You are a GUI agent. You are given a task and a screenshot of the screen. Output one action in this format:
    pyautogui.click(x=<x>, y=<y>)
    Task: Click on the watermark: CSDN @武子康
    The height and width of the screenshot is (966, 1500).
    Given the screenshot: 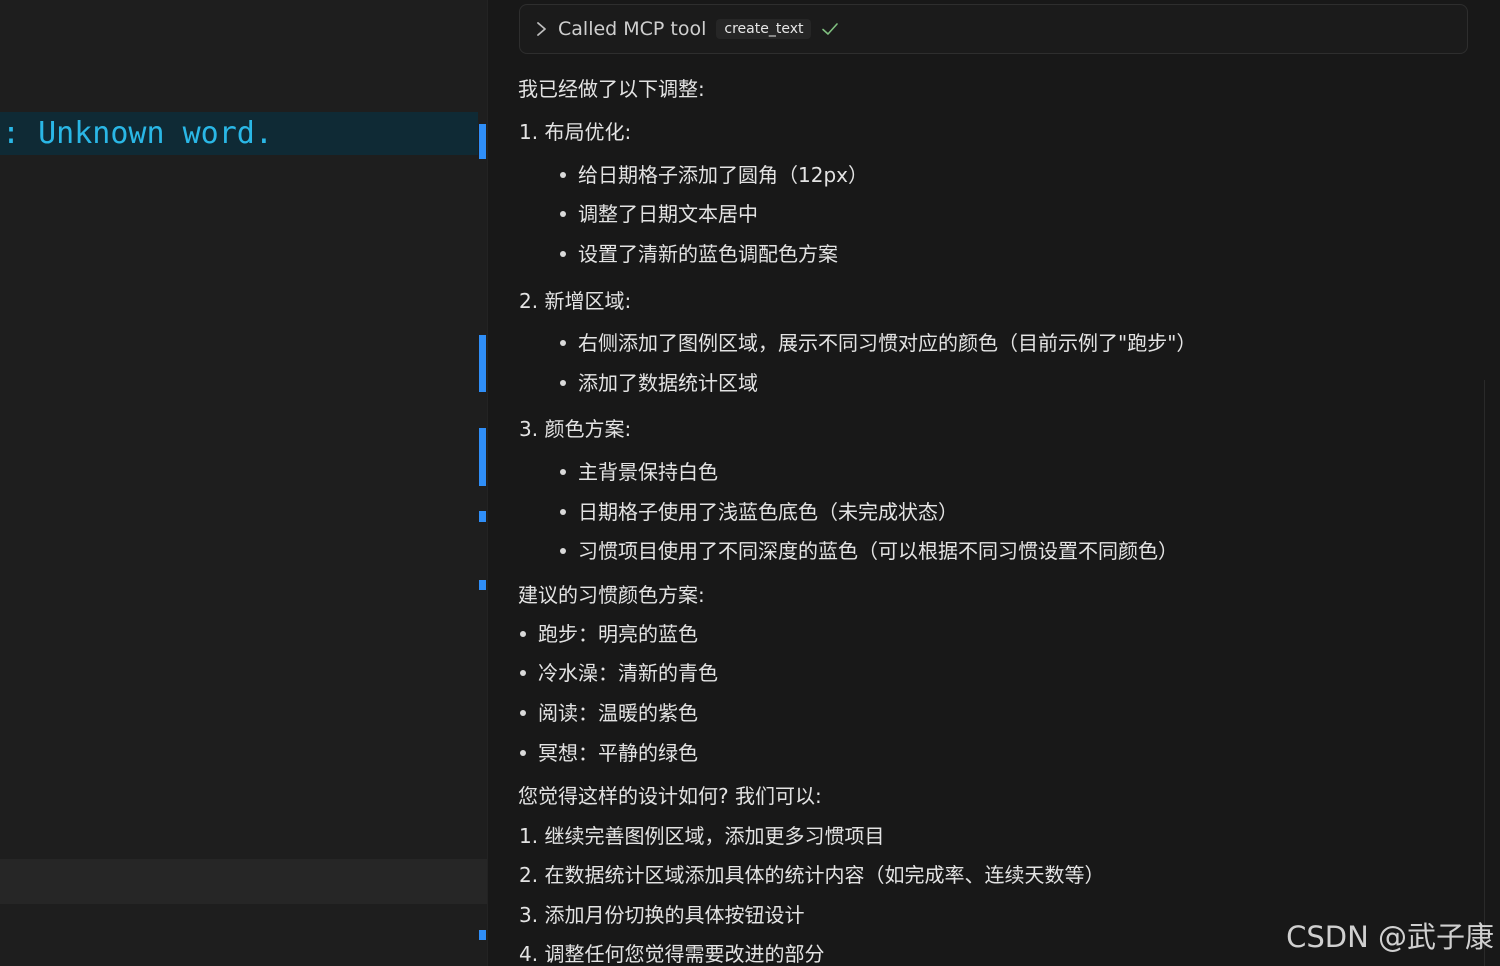 What is the action you would take?
    pyautogui.click(x=1390, y=937)
    